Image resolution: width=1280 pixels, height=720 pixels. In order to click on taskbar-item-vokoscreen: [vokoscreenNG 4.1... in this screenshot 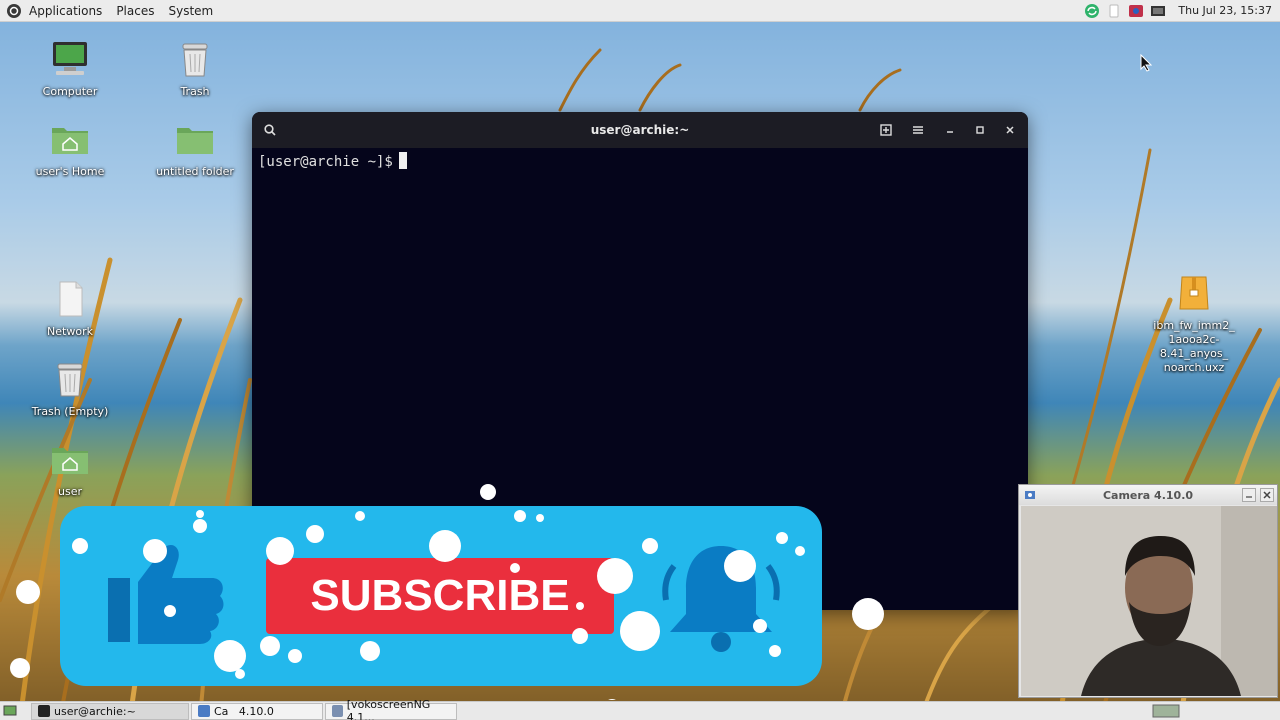, I will do `click(391, 709)`.